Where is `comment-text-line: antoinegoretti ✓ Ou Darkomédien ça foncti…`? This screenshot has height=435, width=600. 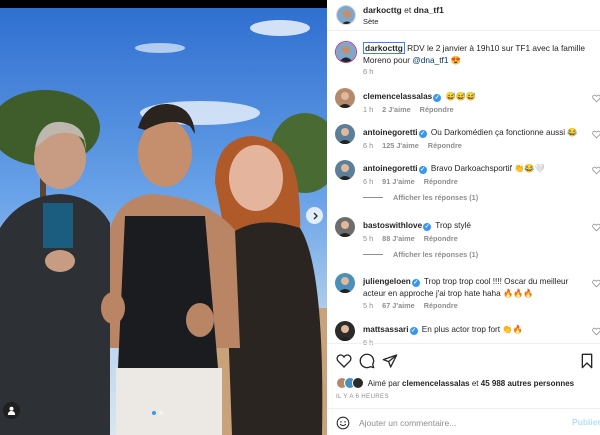 comment-text-line: antoinegoretti ✓ Ou Darkomédien ça foncti… is located at coordinates (476, 133).